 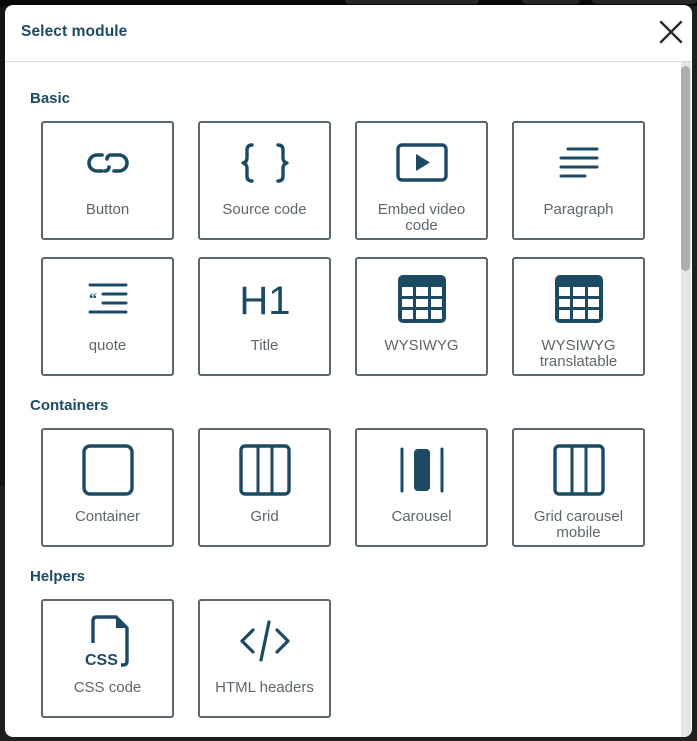 I want to click on text-lines-icon, so click(x=578, y=163).